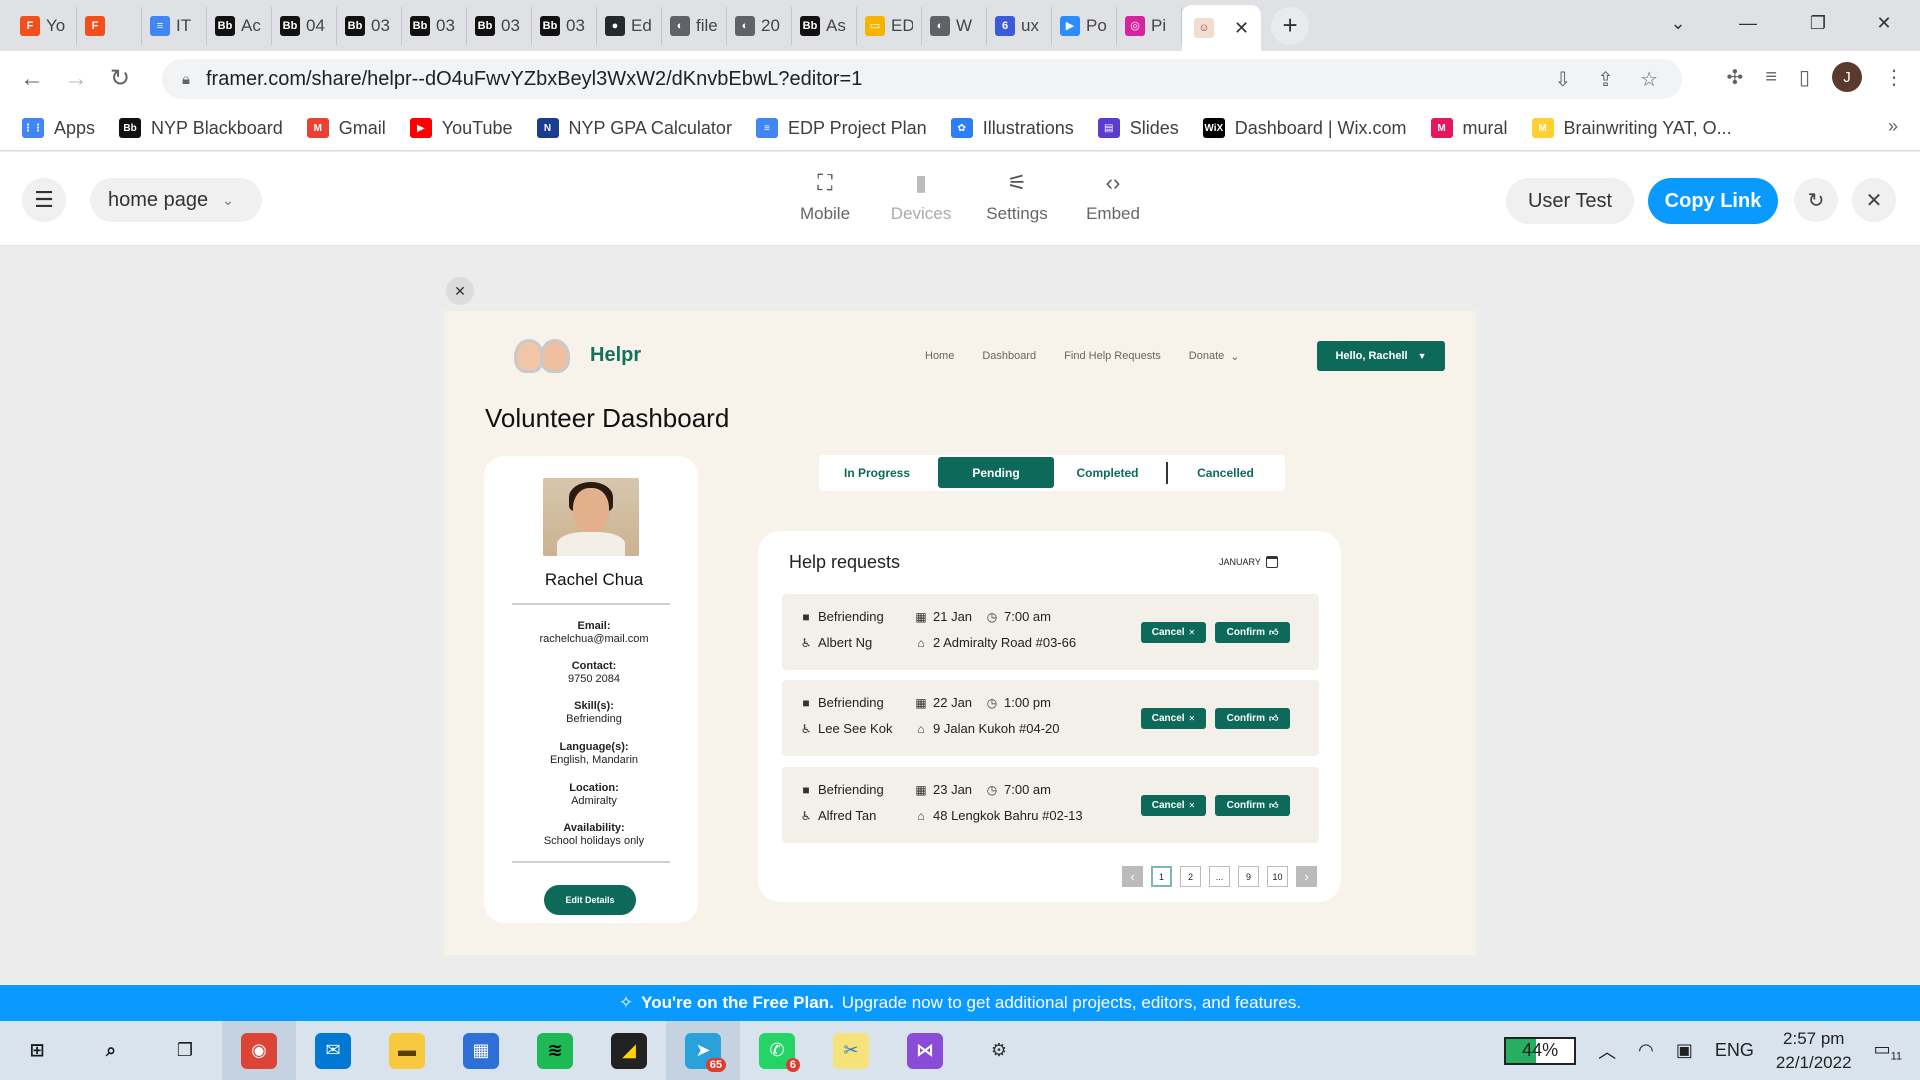 The width and height of the screenshot is (1920, 1080). What do you see at coordinates (824, 25) in the screenshot?
I see `browser-tab: Bb As` at bounding box center [824, 25].